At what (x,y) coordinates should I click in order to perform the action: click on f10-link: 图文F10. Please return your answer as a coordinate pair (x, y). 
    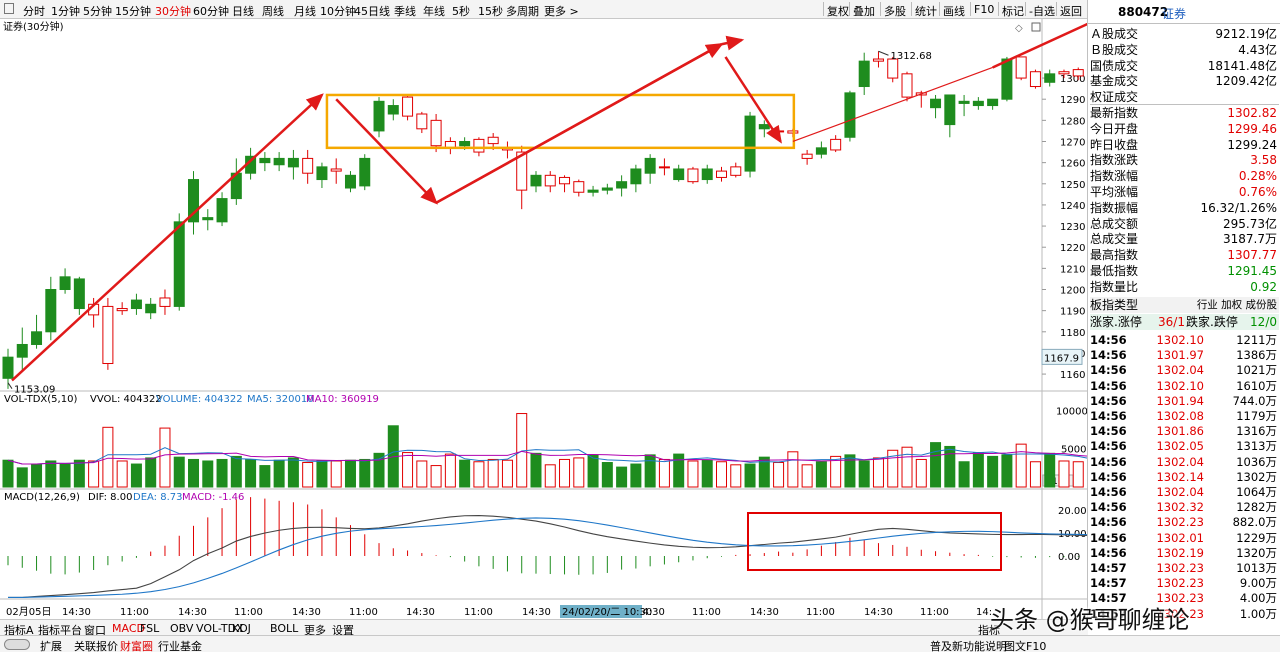
    Looking at the image, I should click on (1025, 645).